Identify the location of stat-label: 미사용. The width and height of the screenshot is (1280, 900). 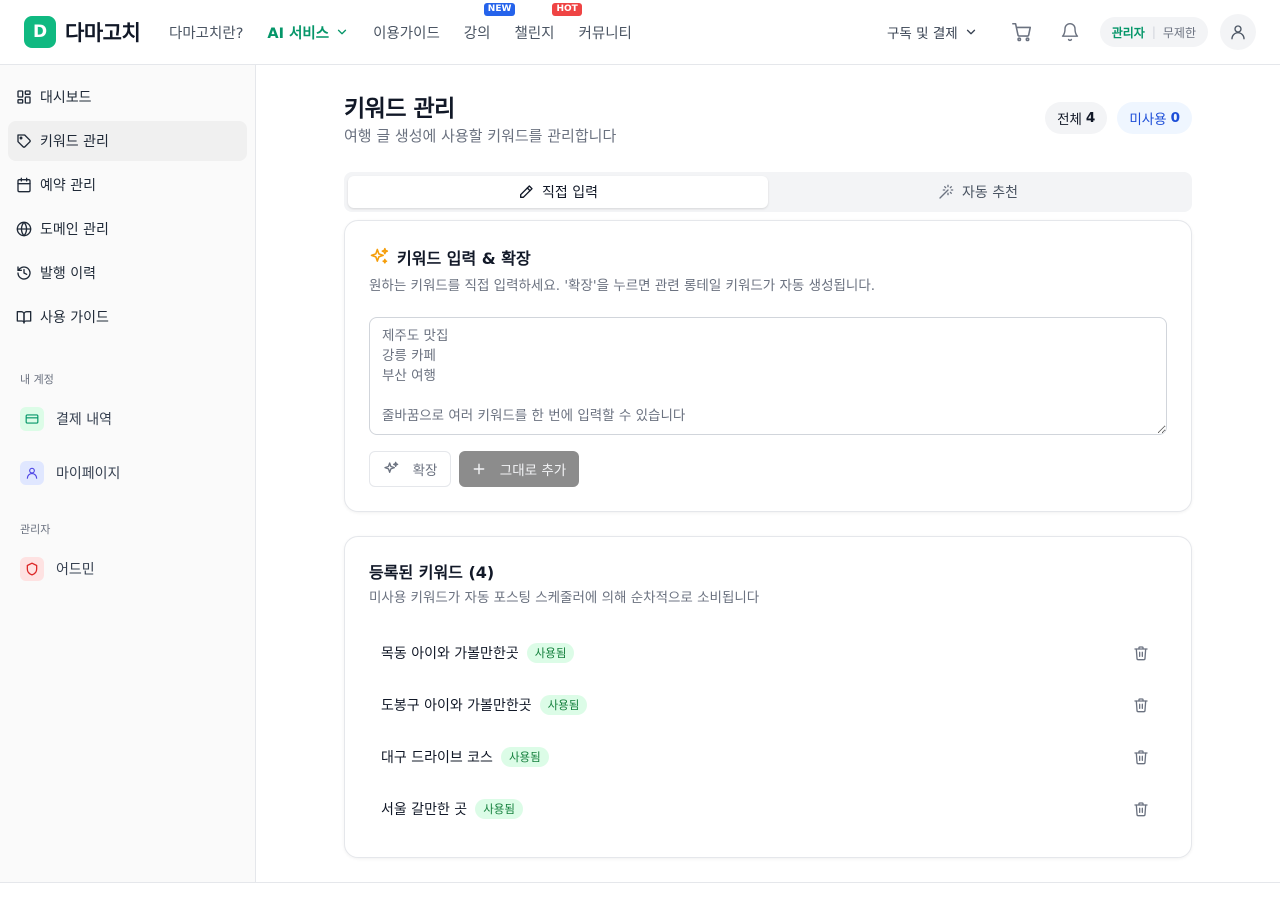
(1148, 120).